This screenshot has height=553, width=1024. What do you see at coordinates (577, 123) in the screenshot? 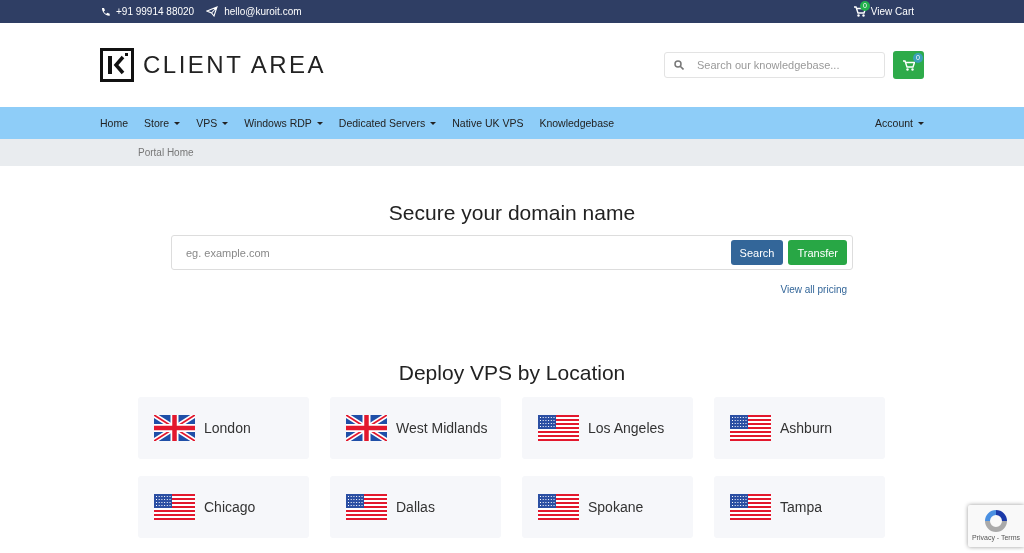
I see `nav-link: Knowledgebase` at bounding box center [577, 123].